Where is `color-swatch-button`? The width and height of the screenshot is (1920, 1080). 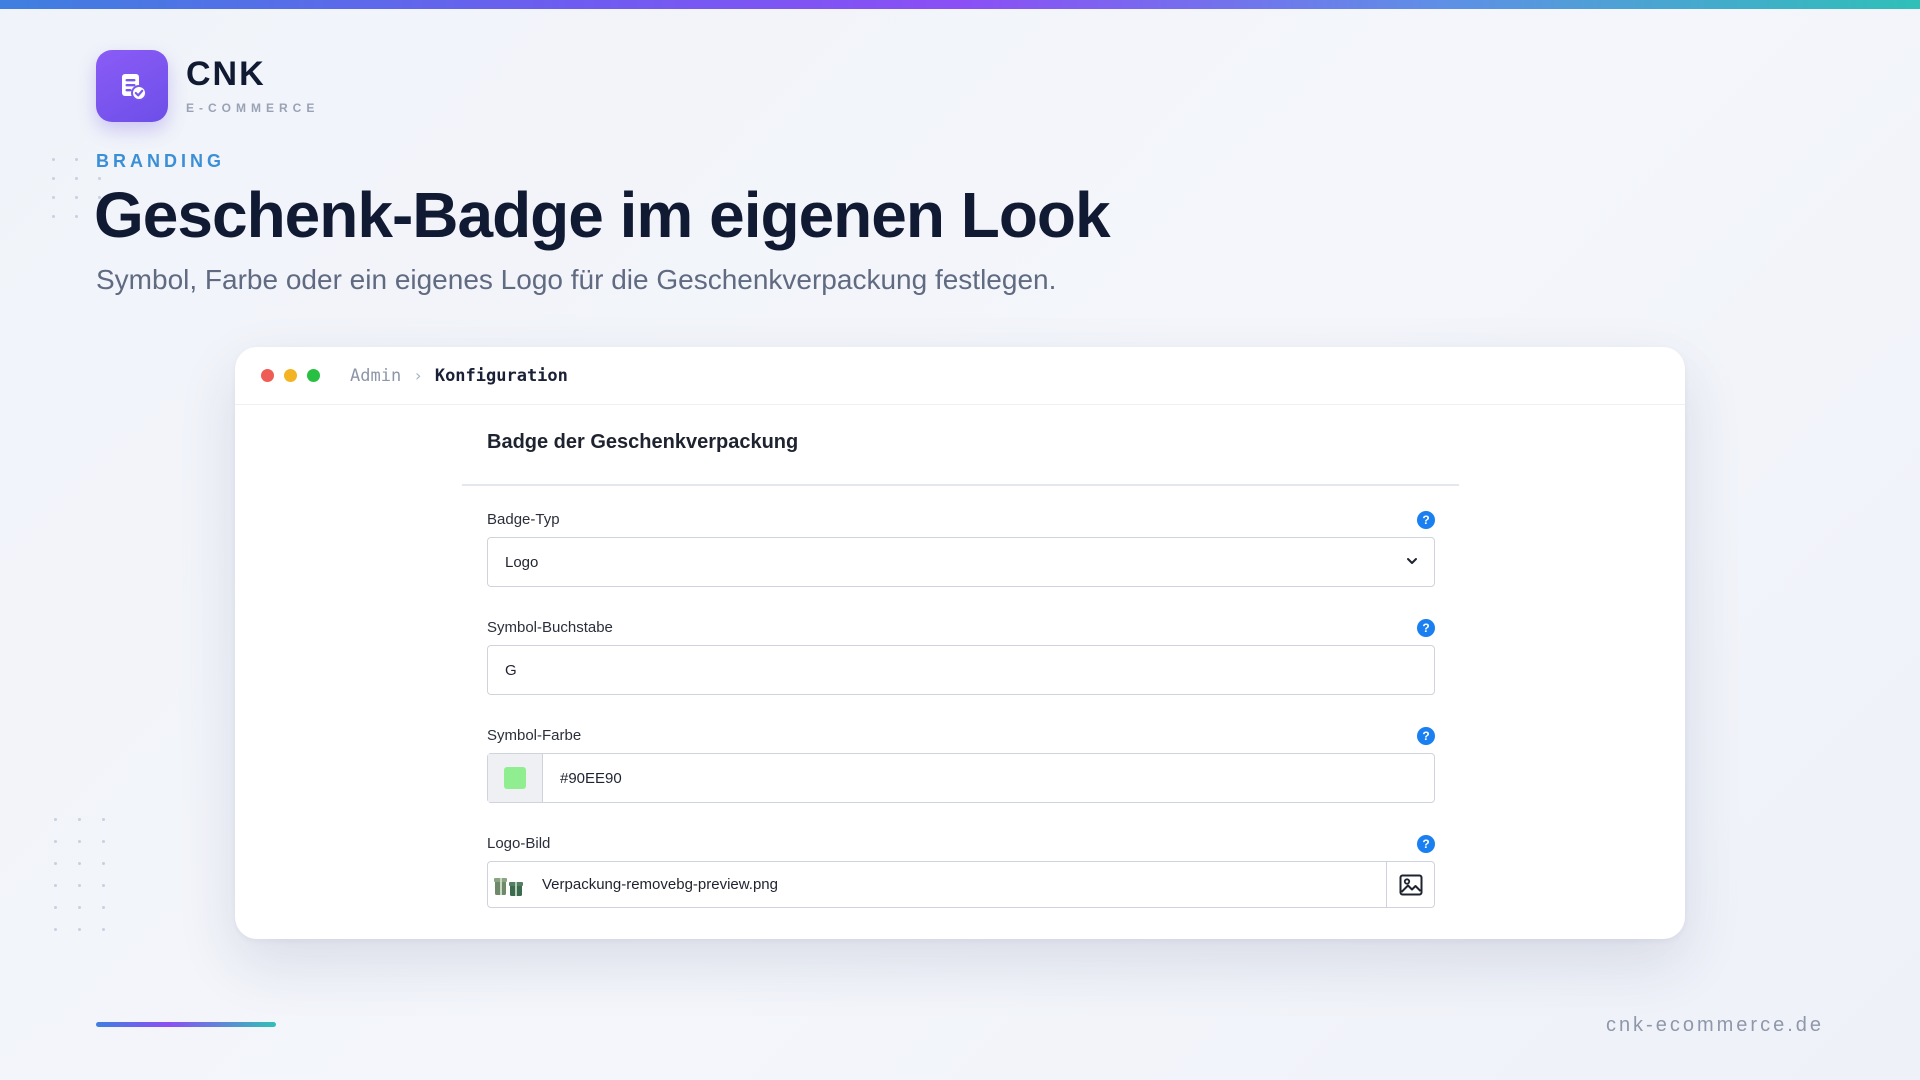
color-swatch-button is located at coordinates (515, 778).